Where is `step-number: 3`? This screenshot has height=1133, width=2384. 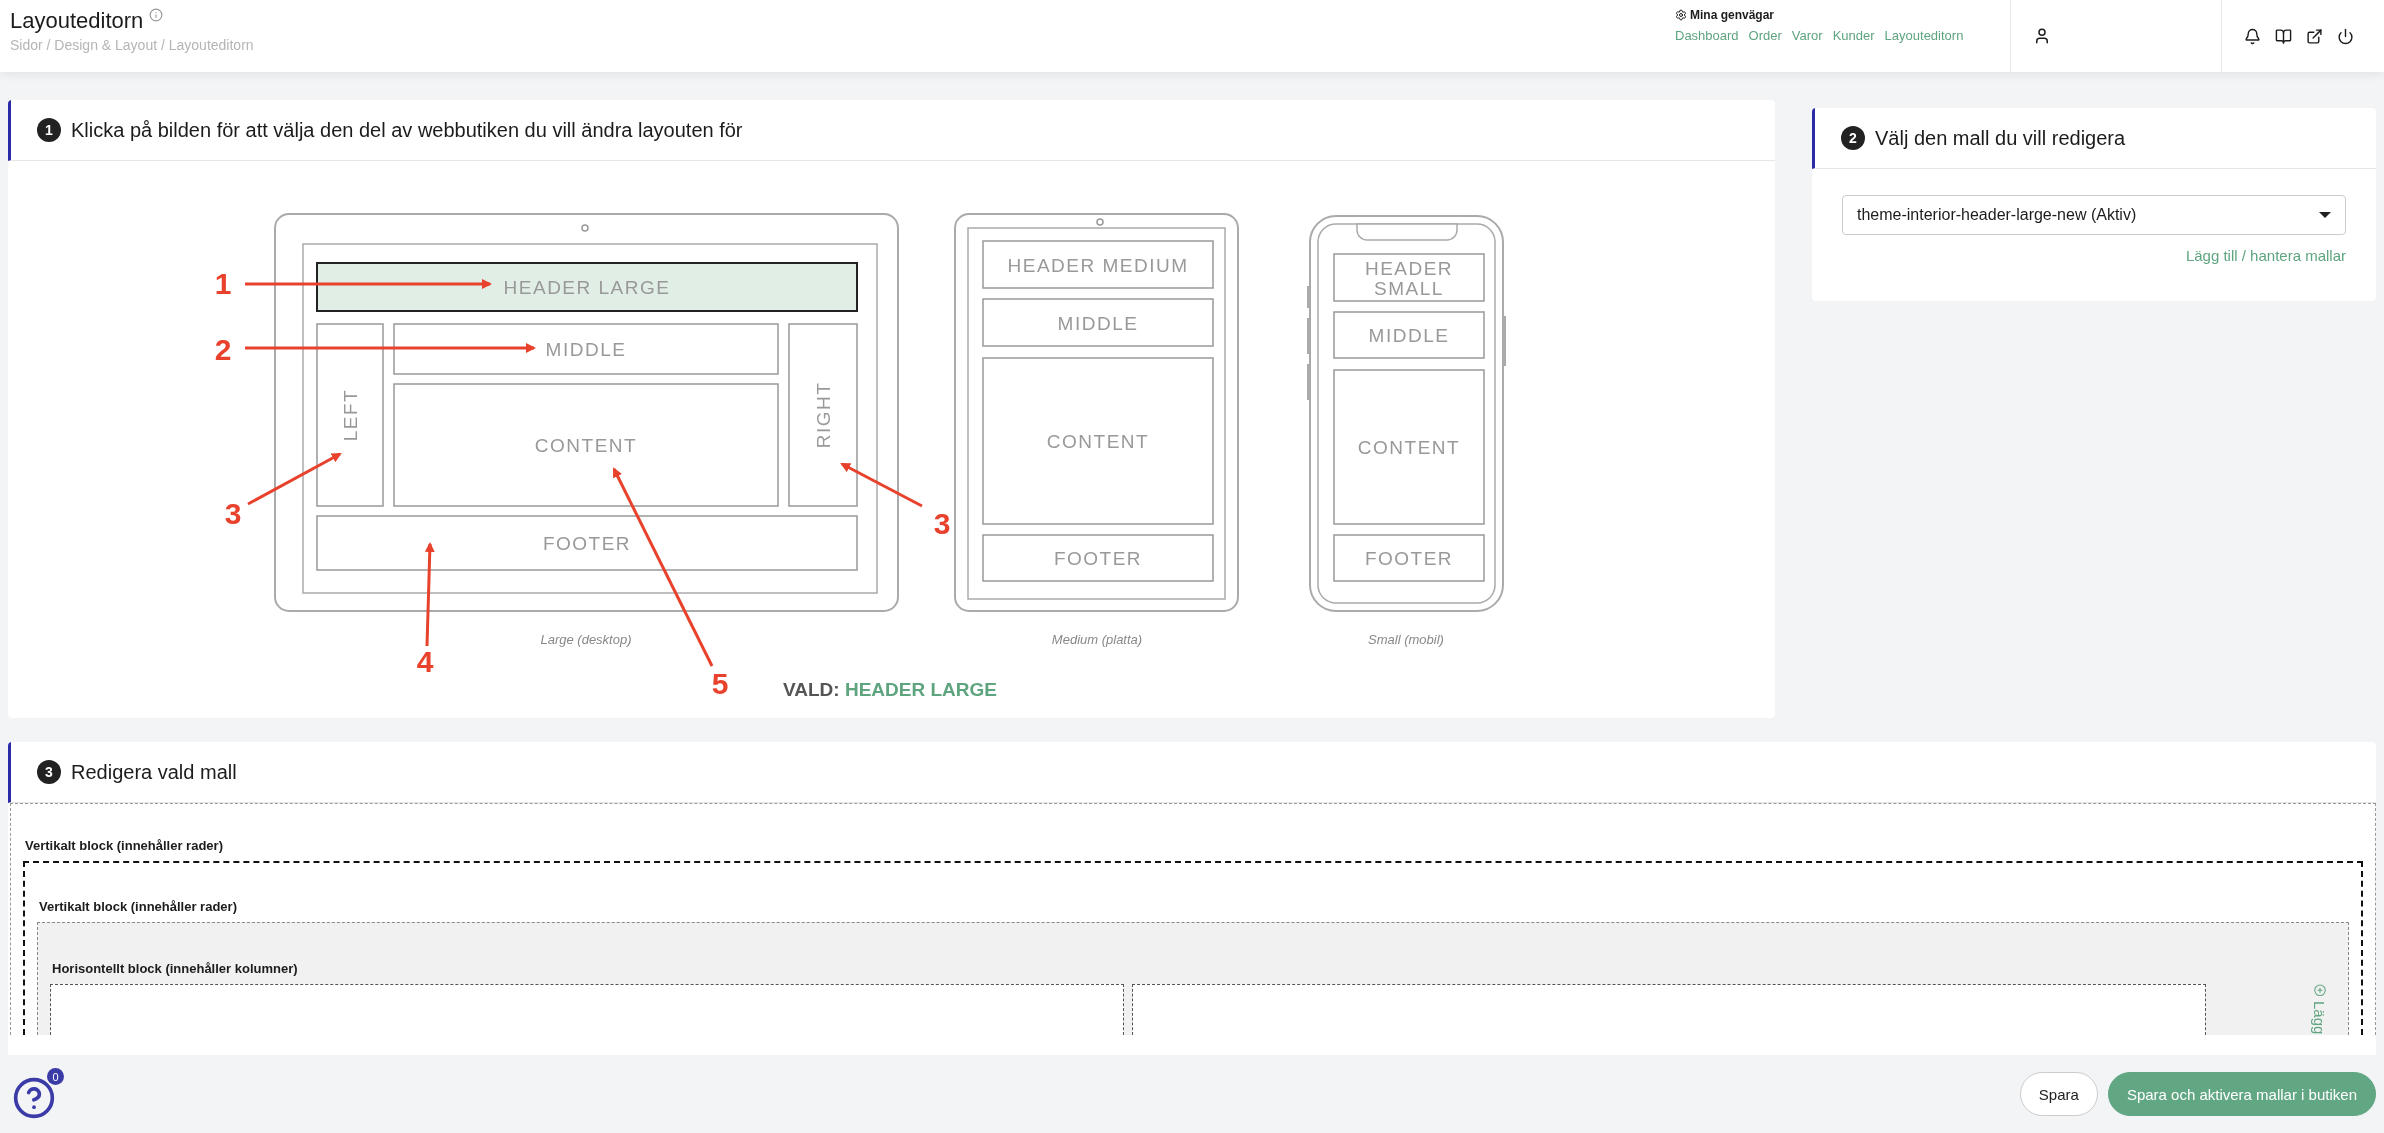
step-number: 3 is located at coordinates (49, 772).